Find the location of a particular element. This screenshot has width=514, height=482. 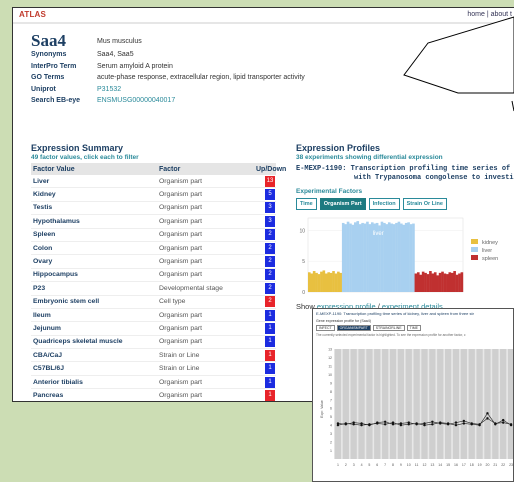

factor-value-cell: Jejunum is located at coordinates (95, 328).